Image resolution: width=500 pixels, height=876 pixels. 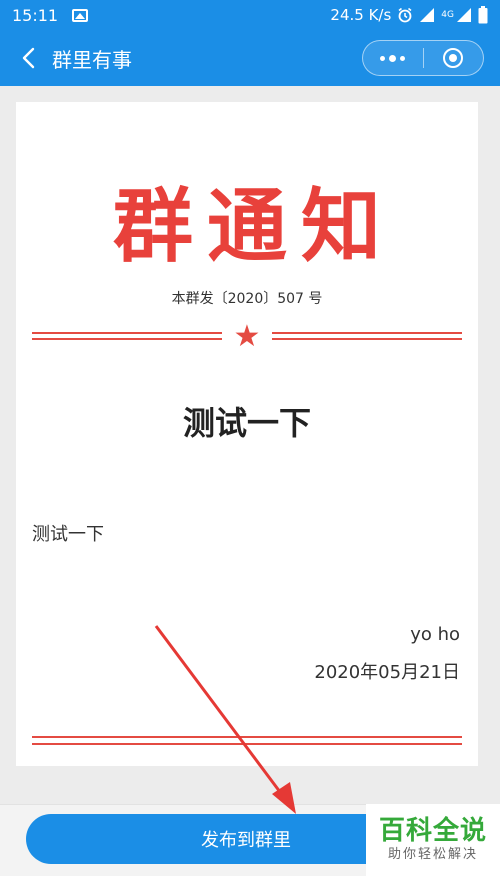 I want to click on notice-title: 测试一下, so click(x=246, y=423).